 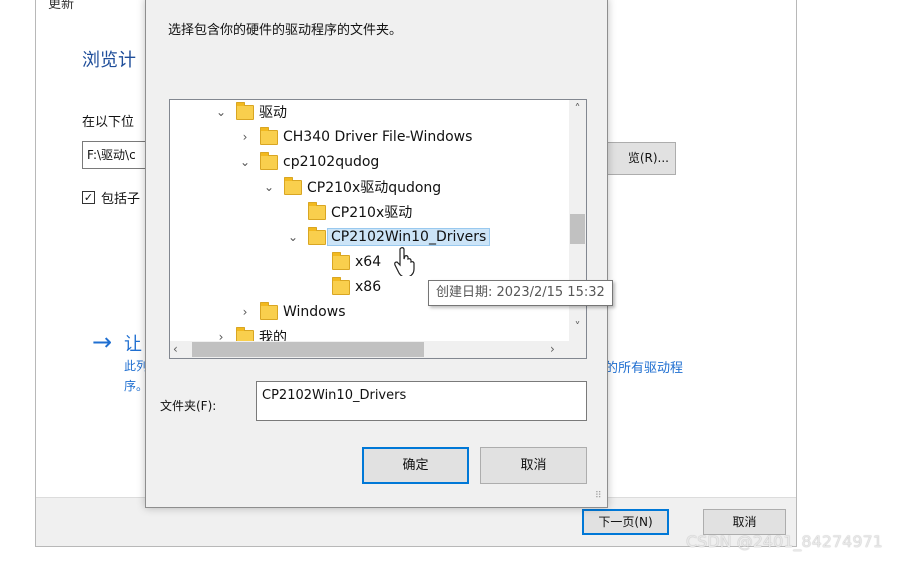 I want to click on vertical-scroll-thumb, so click(x=577, y=229).